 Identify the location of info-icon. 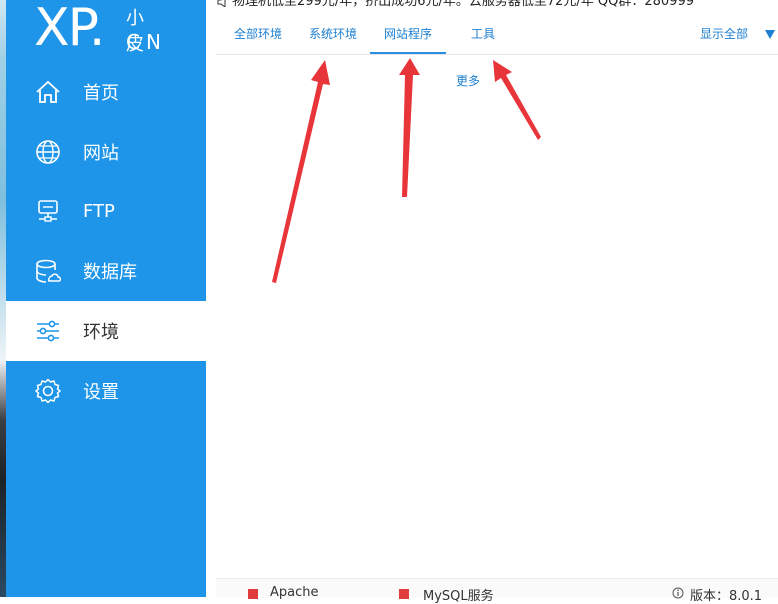
(678, 593).